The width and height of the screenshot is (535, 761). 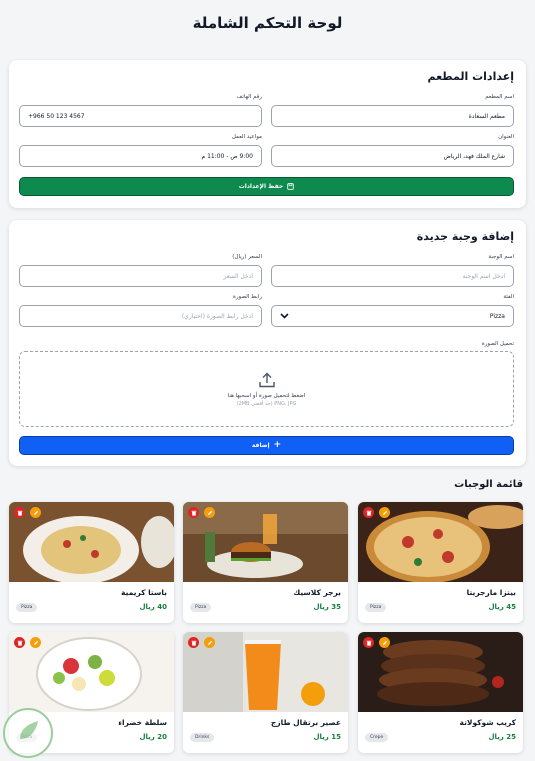 What do you see at coordinates (91, 562) in the screenshot?
I see `meal-card: باستا كريمية 40 ريال Pizza` at bounding box center [91, 562].